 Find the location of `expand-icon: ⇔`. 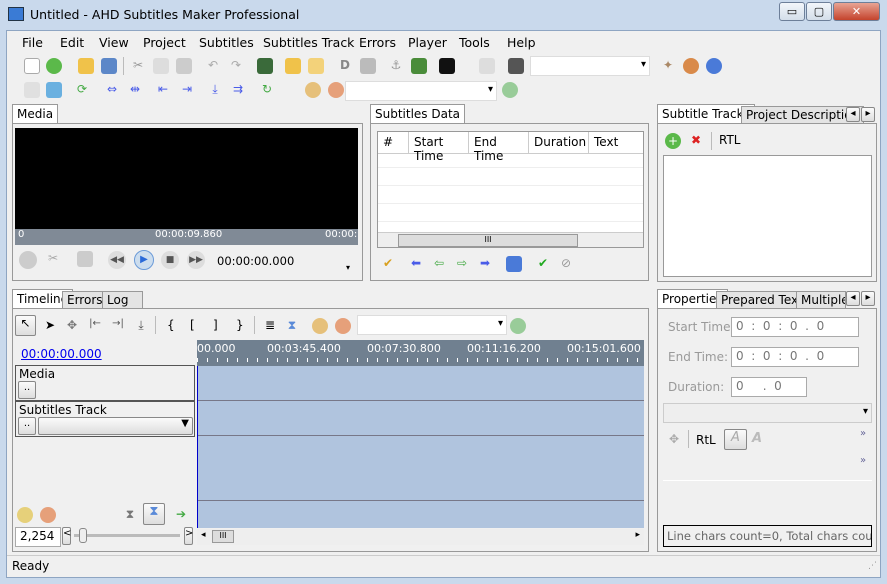

expand-icon: ⇔ is located at coordinates (112, 90).